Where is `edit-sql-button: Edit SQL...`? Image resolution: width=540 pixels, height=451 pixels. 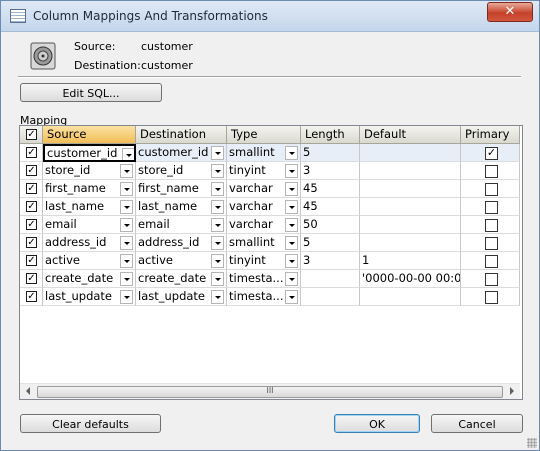 edit-sql-button: Edit SQL... is located at coordinates (91, 92).